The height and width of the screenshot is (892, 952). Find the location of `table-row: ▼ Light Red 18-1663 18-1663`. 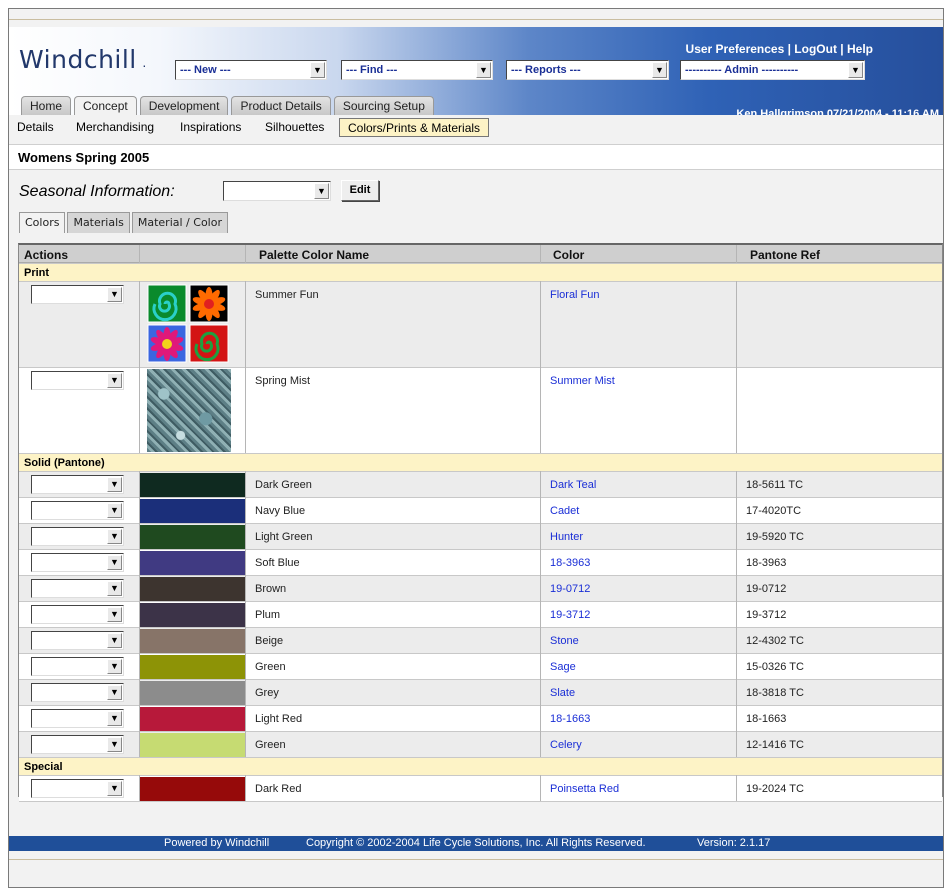

table-row: ▼ Light Red 18-1663 18-1663 is located at coordinates (480, 718).